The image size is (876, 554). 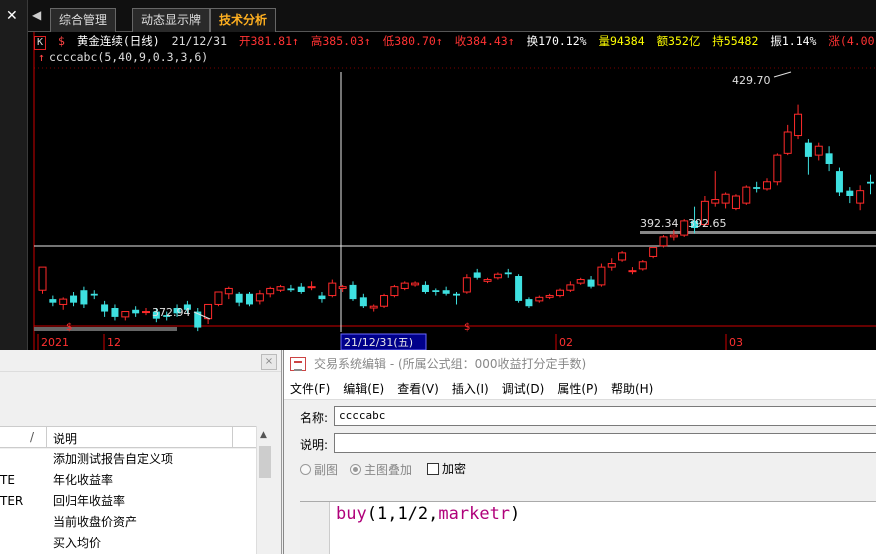 I want to click on editor-gutter, so click(x=315, y=528).